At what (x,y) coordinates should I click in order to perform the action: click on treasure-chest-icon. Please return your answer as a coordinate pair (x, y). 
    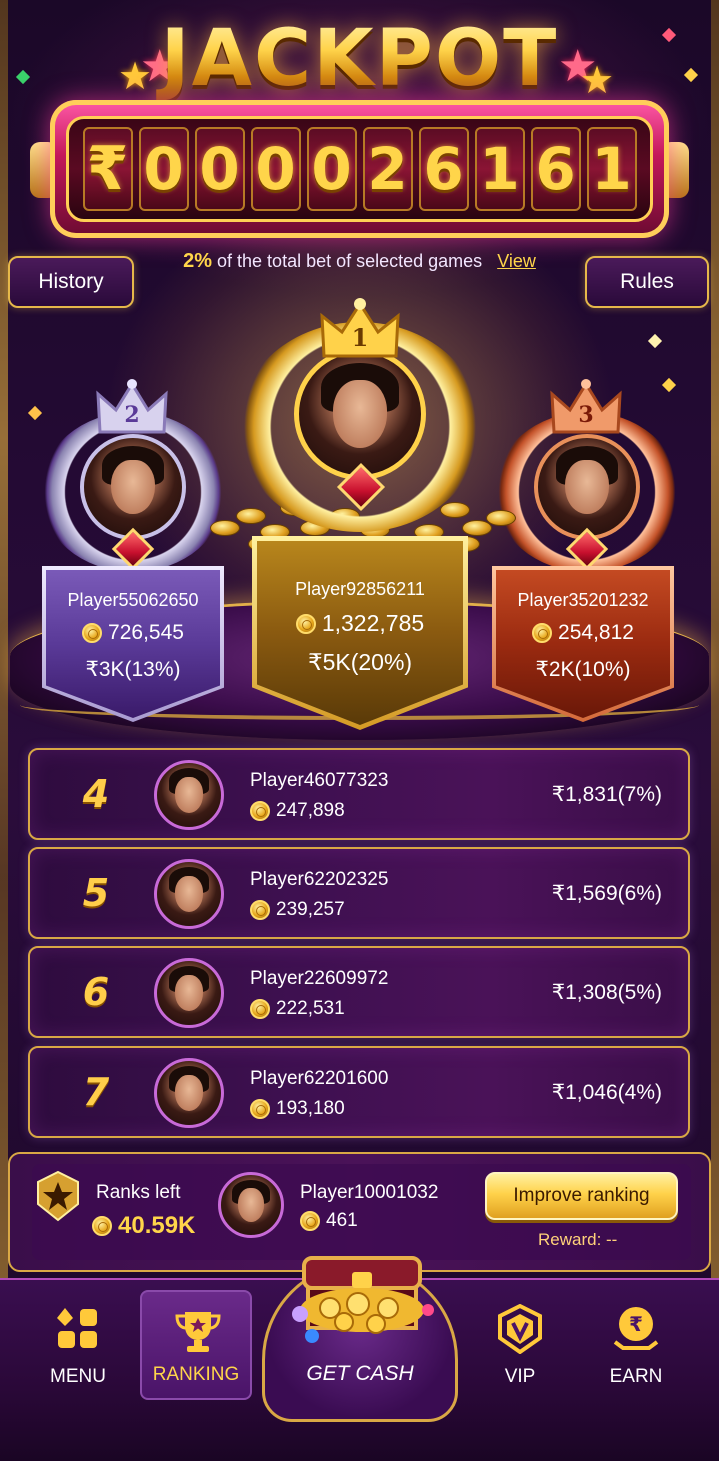
    Looking at the image, I should click on (362, 1305).